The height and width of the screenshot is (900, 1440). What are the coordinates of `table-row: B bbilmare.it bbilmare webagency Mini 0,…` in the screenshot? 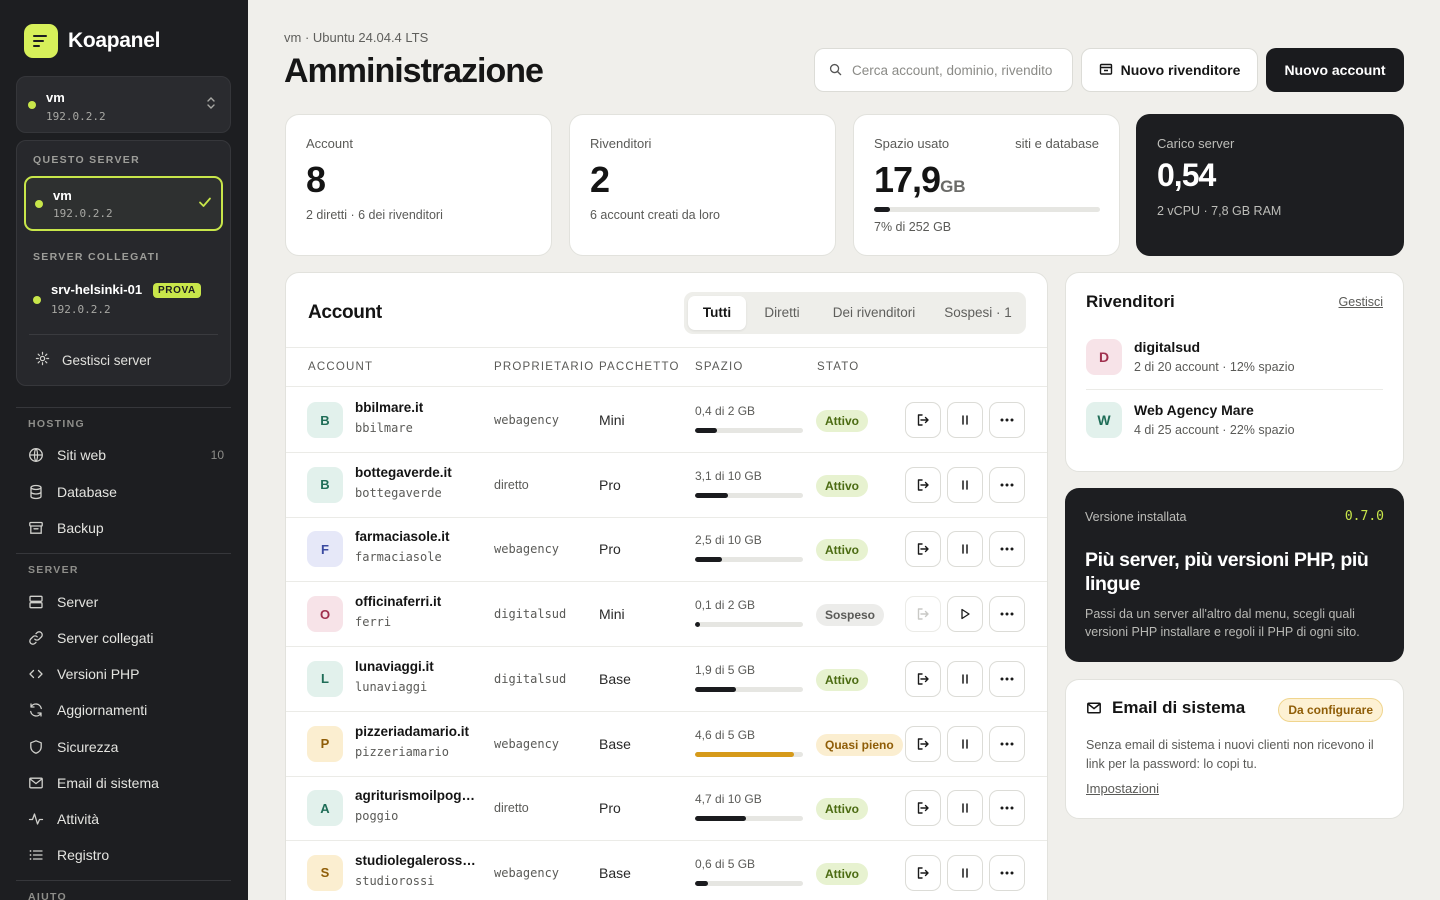 It's located at (666, 420).